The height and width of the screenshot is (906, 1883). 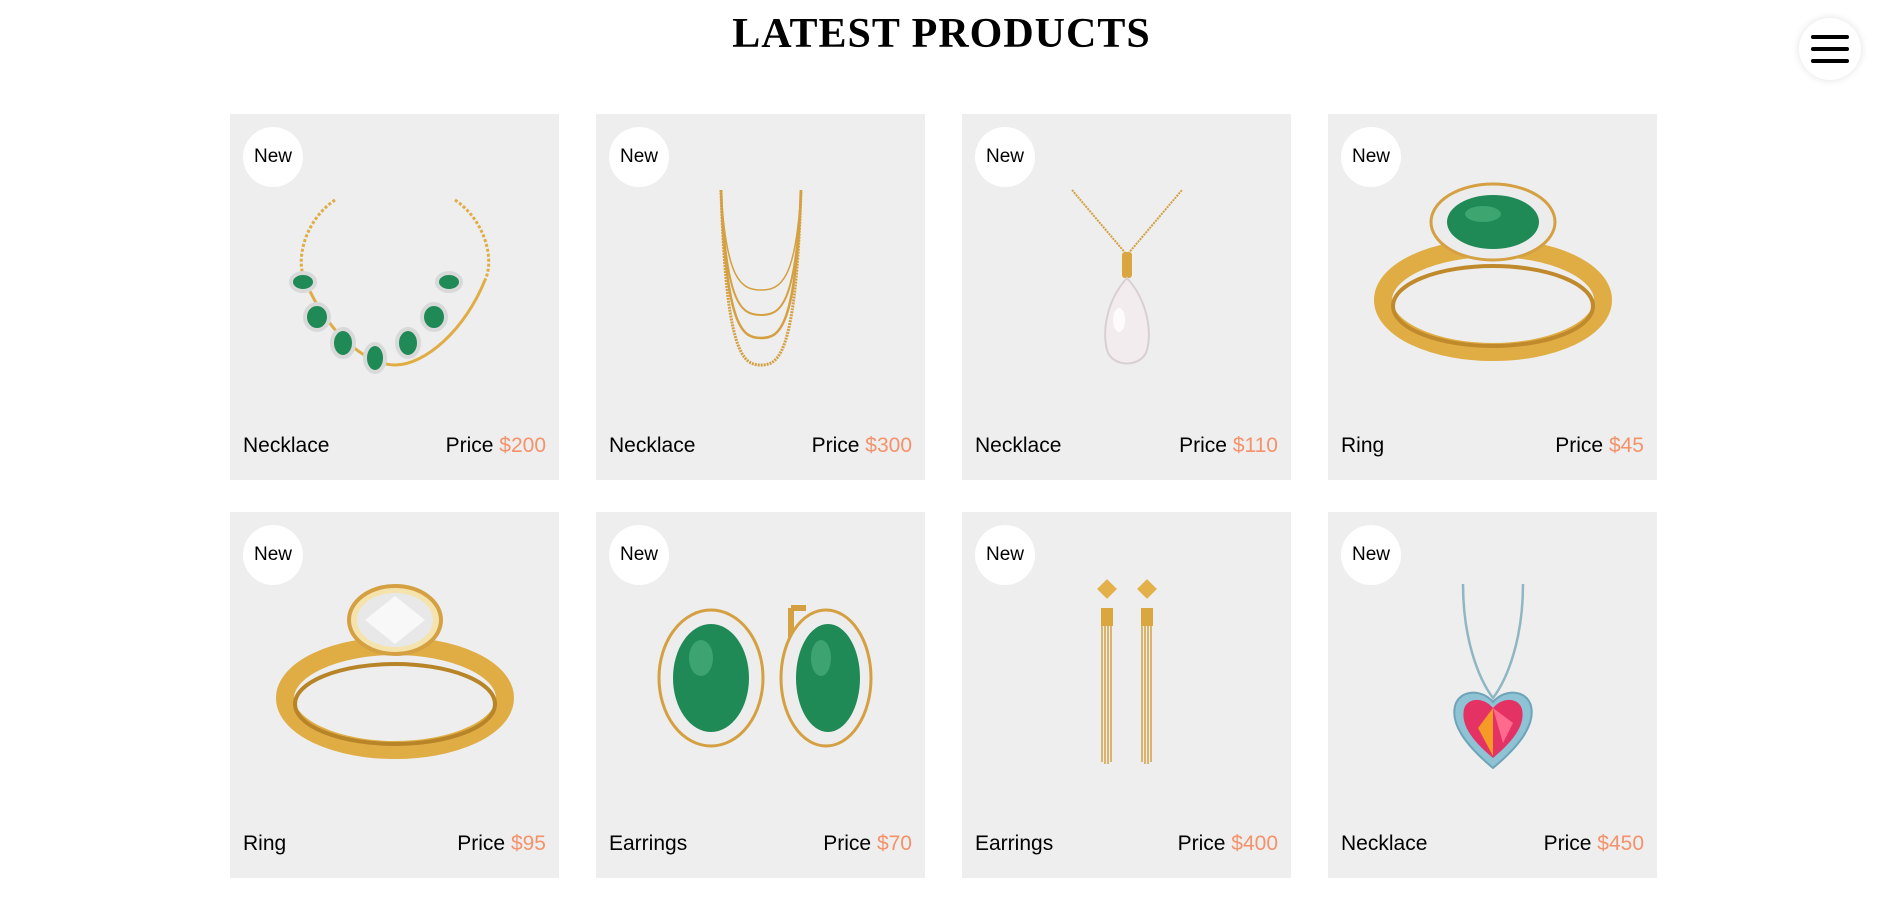 I want to click on pearl-pendant-image, so click(x=1126, y=277).